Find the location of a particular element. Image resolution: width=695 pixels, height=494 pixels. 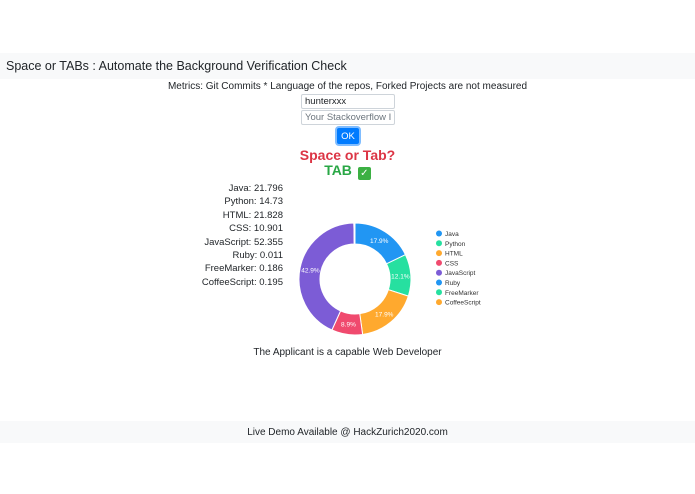

legend-label: Ruby is located at coordinates (453, 283).